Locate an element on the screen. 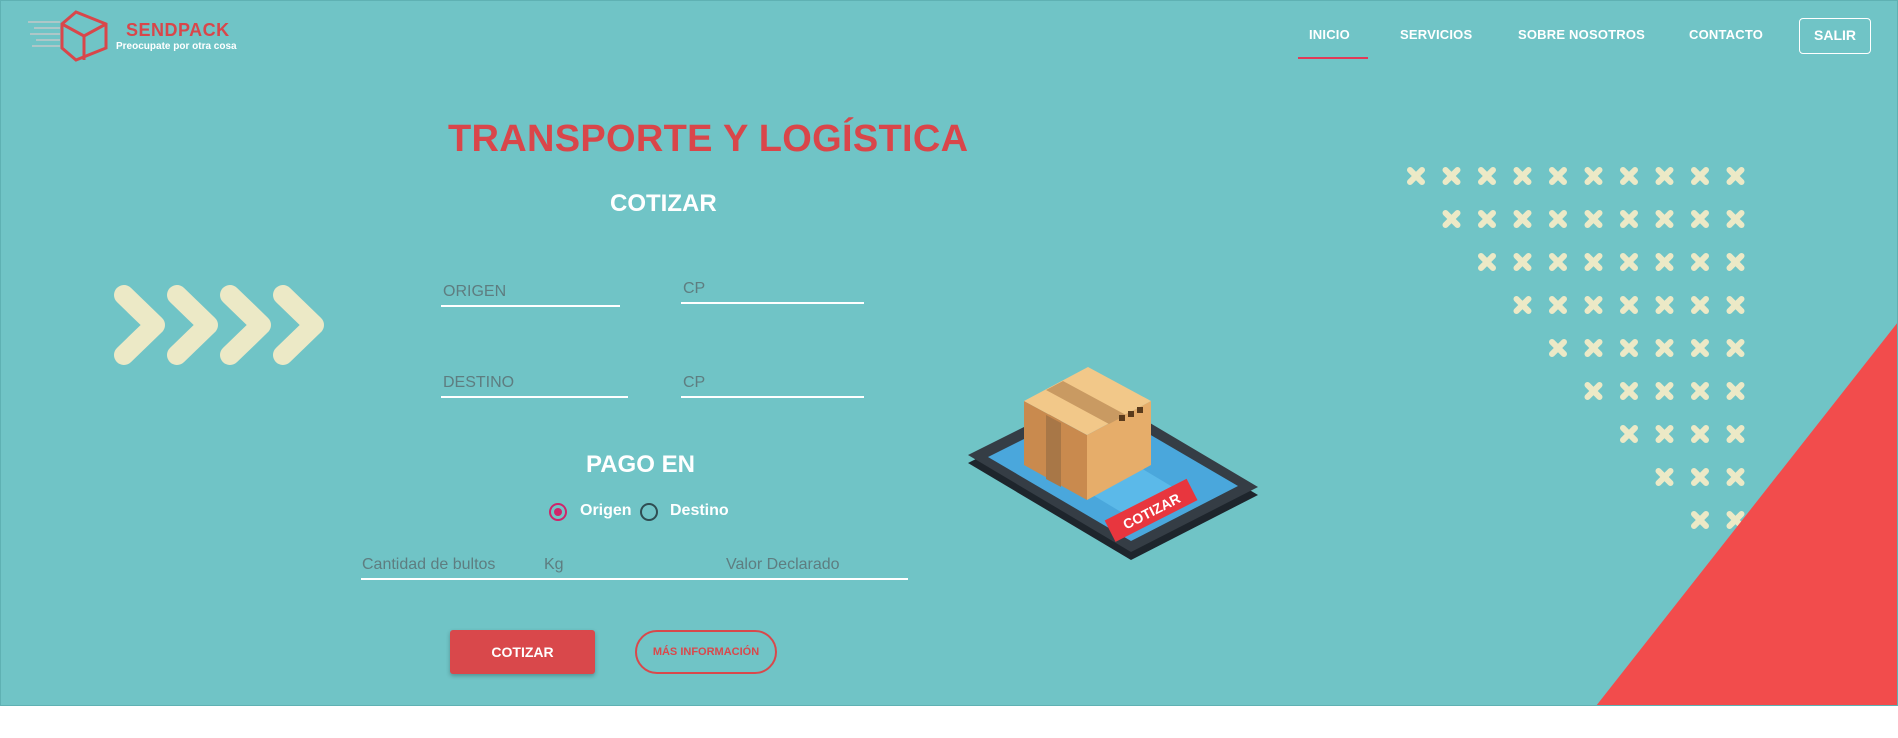 The height and width of the screenshot is (738, 1898). nav-active-indicator is located at coordinates (1333, 58).